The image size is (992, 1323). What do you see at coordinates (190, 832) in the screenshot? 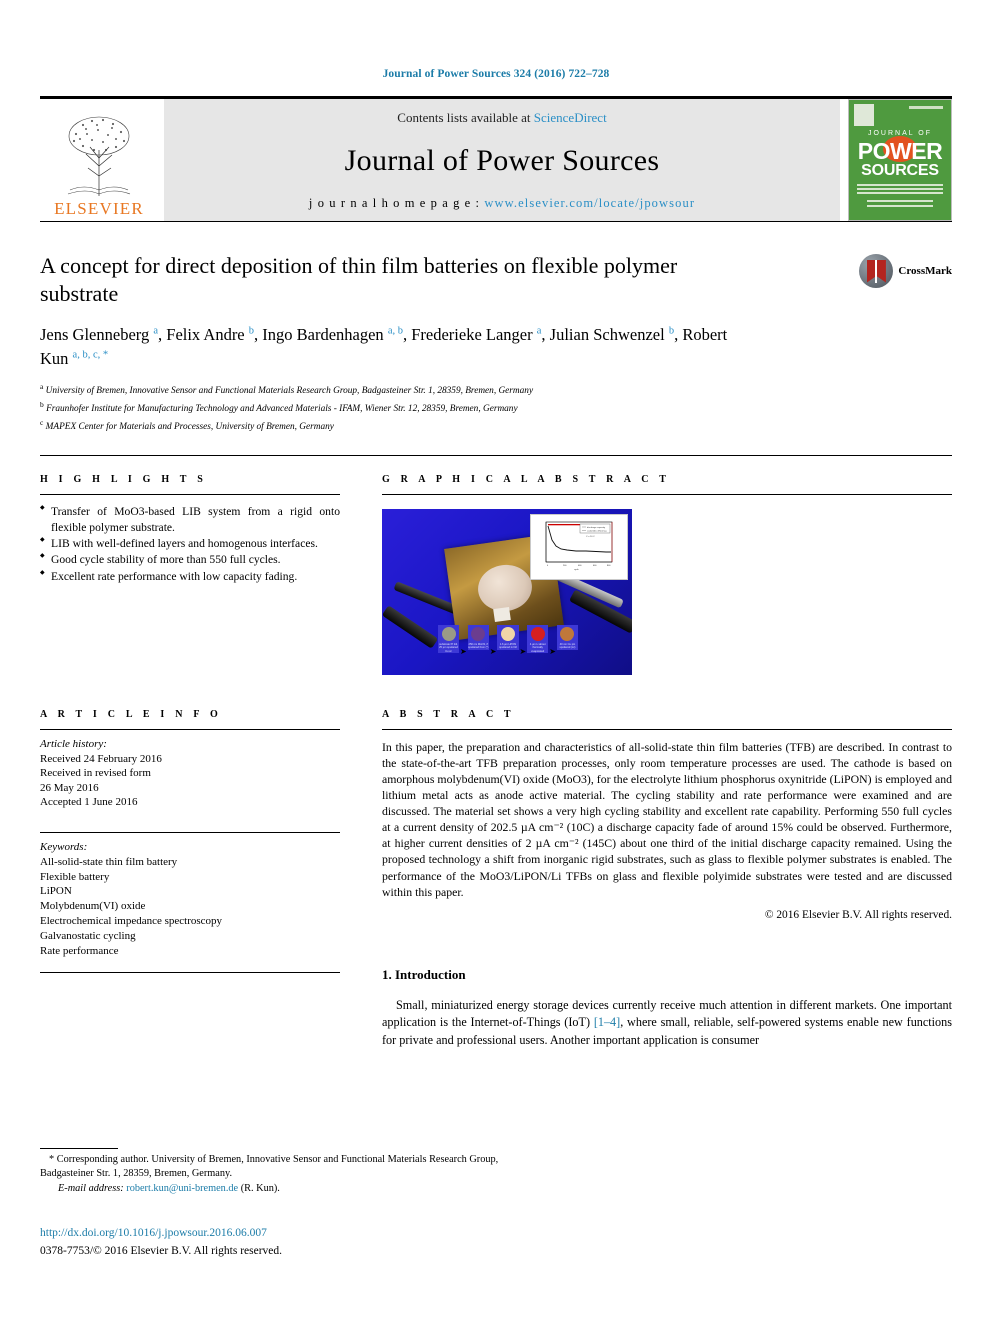
I see `keywords-top-rule` at bounding box center [190, 832].